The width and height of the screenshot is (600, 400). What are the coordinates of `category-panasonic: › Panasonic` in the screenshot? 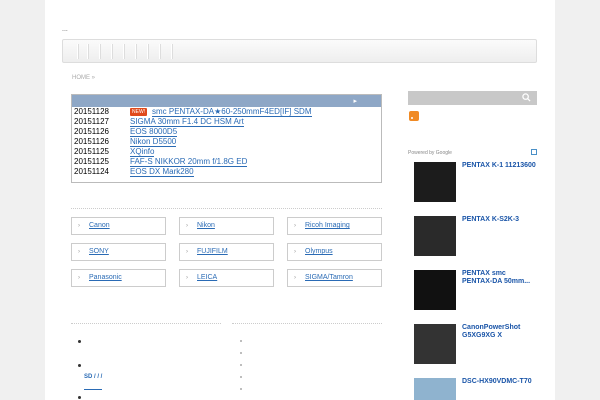 It's located at (118, 278).